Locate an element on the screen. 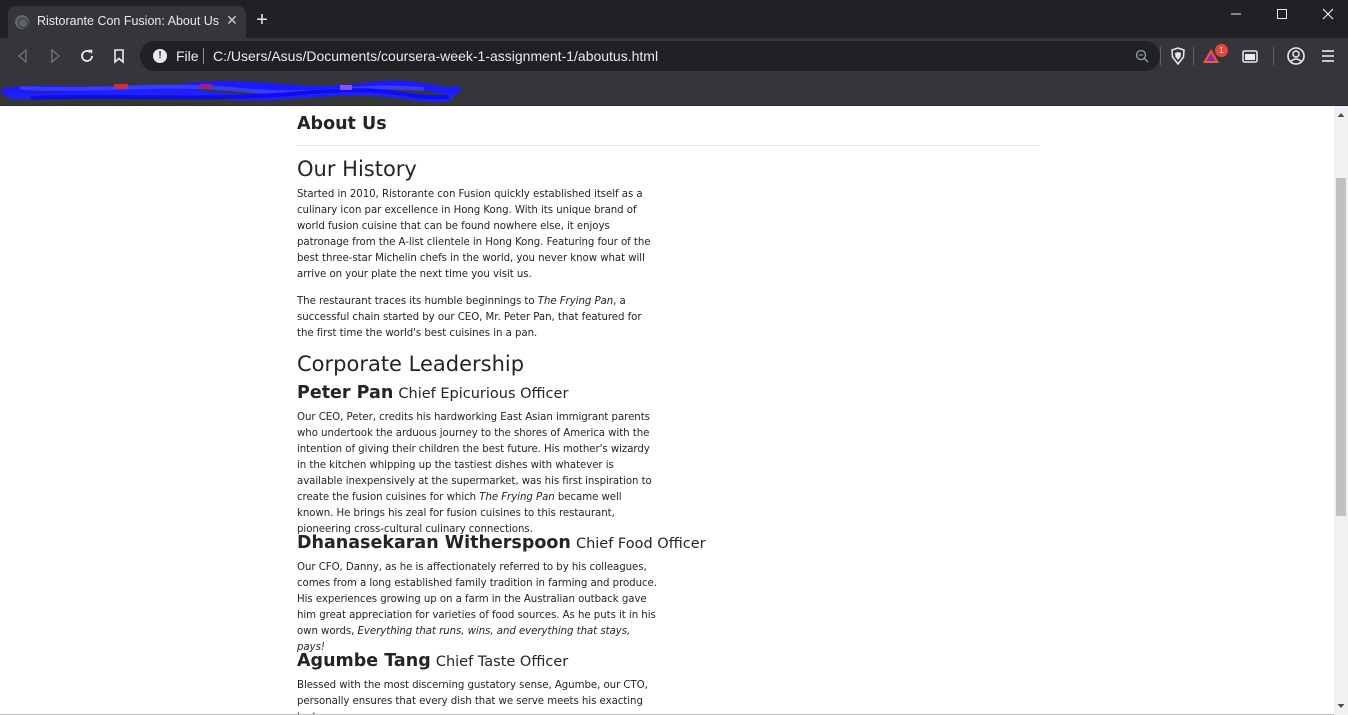 This screenshot has height=715, width=1348. maximize-icon is located at coordinates (1282, 14).